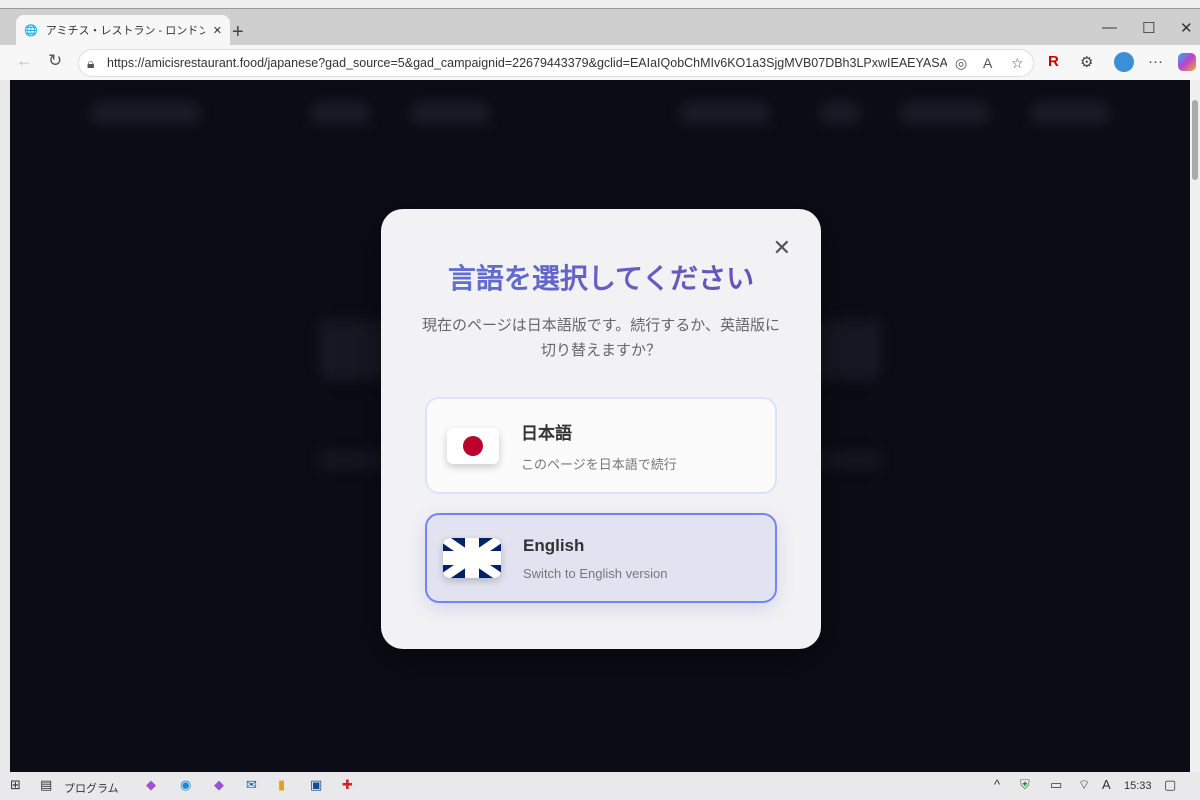 The height and width of the screenshot is (800, 1200). What do you see at coordinates (997, 784) in the screenshot?
I see `tray-chevron-icon: ^` at bounding box center [997, 784].